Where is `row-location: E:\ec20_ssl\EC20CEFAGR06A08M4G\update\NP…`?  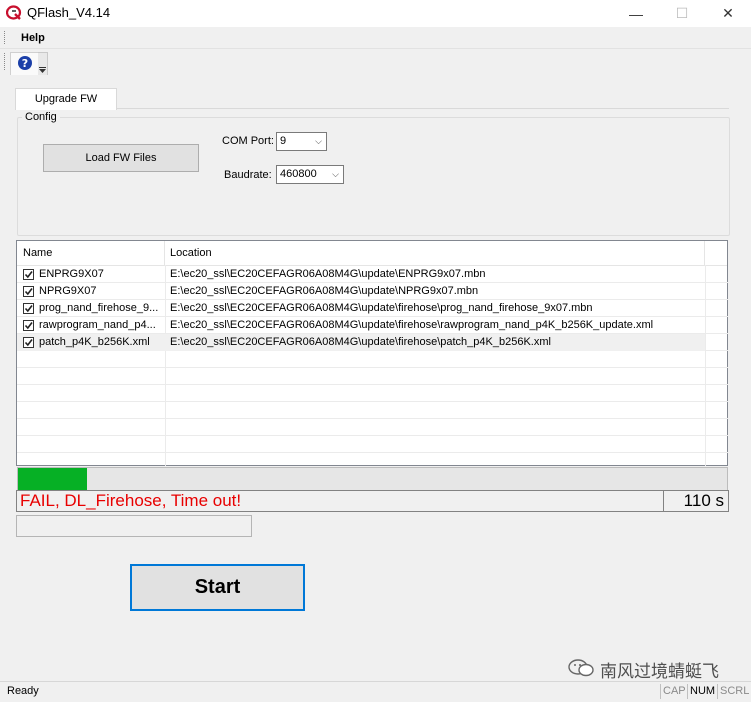
row-location: E:\ec20_ssl\EC20CEFAGR06A08M4G\update\NP… is located at coordinates (324, 291).